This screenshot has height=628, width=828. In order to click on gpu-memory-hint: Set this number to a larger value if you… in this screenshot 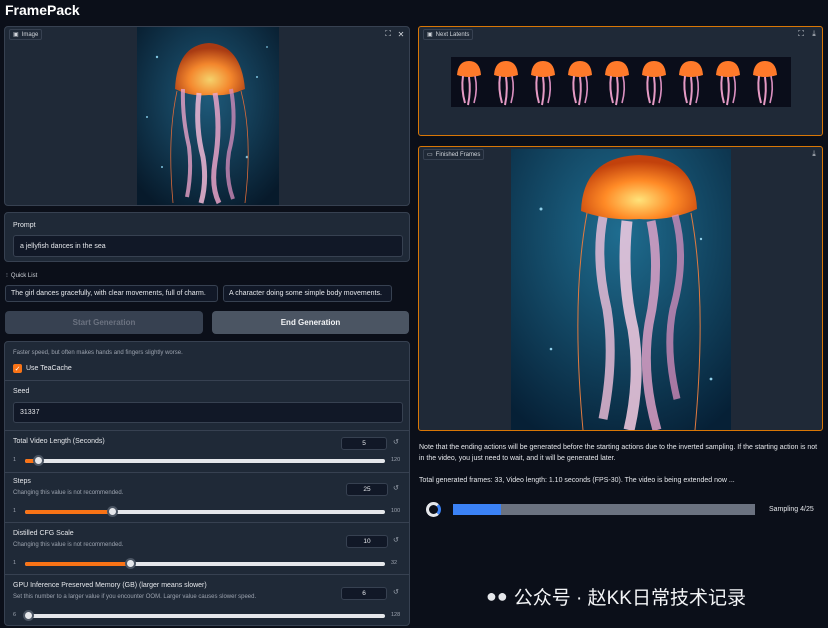, I will do `click(135, 597)`.